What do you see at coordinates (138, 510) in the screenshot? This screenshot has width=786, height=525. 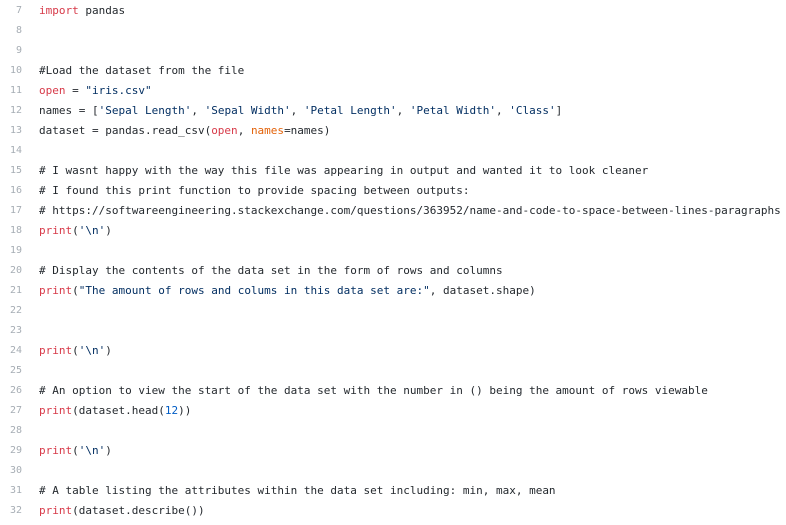 I see `code-token: (dataset.describe())` at bounding box center [138, 510].